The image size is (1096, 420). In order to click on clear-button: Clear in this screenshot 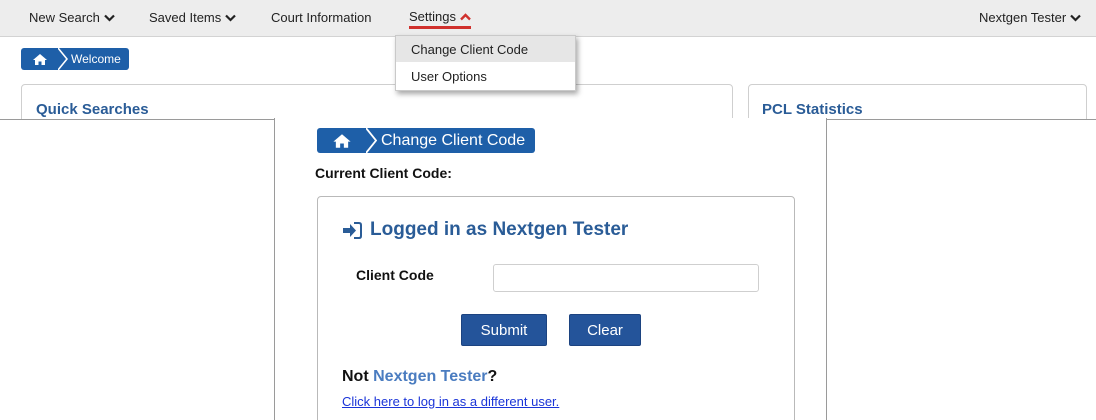, I will do `click(605, 330)`.